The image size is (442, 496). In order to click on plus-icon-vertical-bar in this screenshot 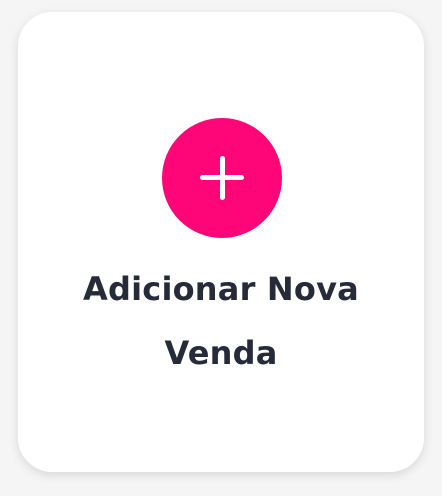, I will do `click(222, 178)`.